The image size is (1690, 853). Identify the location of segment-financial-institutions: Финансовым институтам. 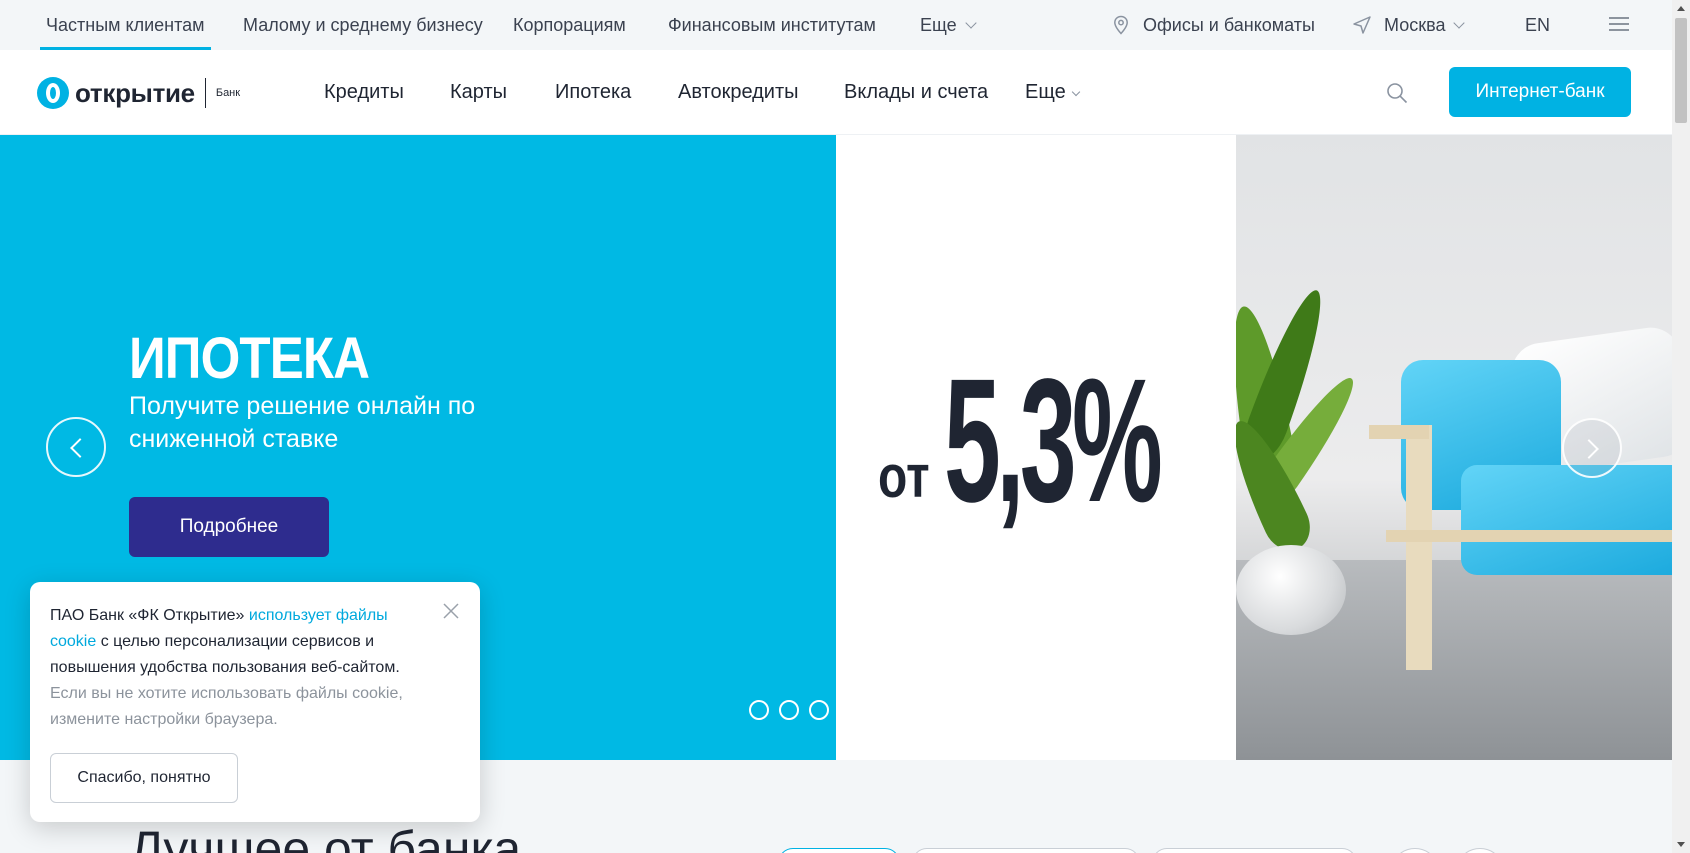
(772, 25).